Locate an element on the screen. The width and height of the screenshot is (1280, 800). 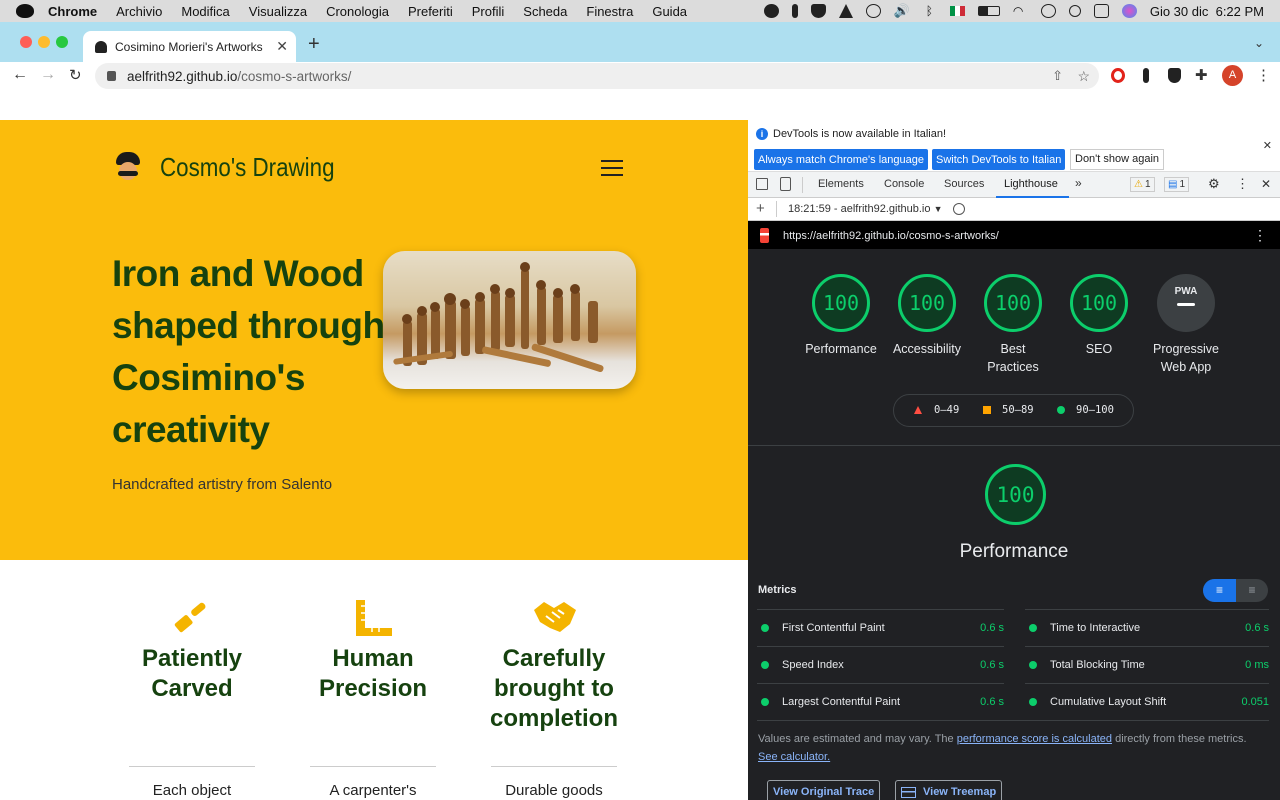
score-calculation-link: performance score is calculated is located at coordinates (1034, 739).